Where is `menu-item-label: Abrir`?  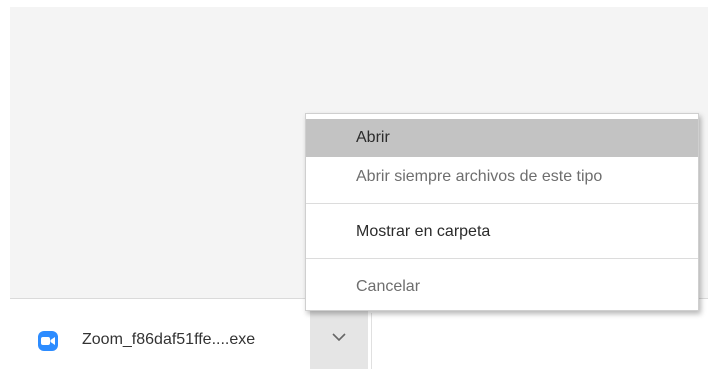 menu-item-label: Abrir is located at coordinates (373, 137).